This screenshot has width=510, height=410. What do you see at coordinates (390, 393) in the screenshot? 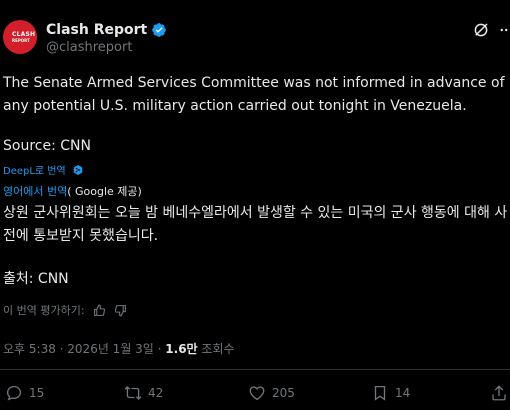
I see `bookmark-button: 14` at bounding box center [390, 393].